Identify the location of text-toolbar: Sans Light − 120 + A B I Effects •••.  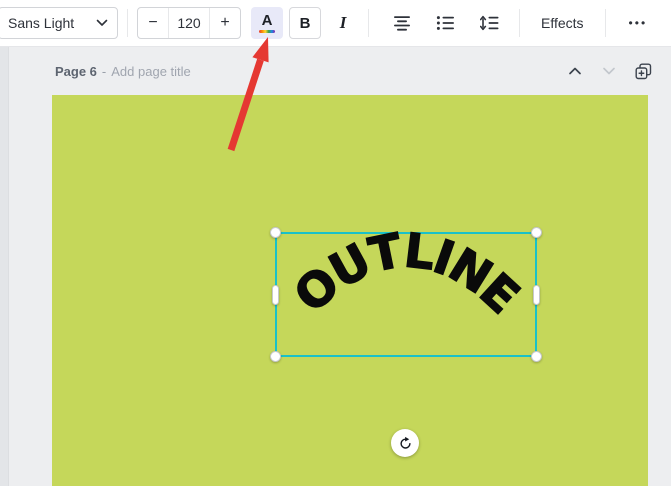
(335, 23).